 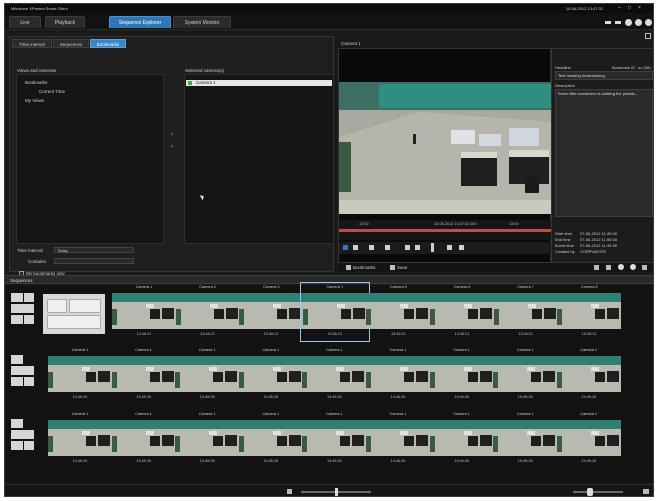 What do you see at coordinates (590, 492) in the screenshot?
I see `time-span-slider-knob` at bounding box center [590, 492].